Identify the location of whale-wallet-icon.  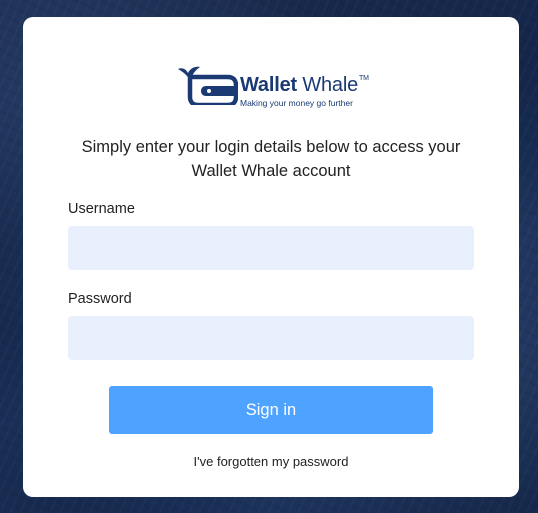
(208, 85).